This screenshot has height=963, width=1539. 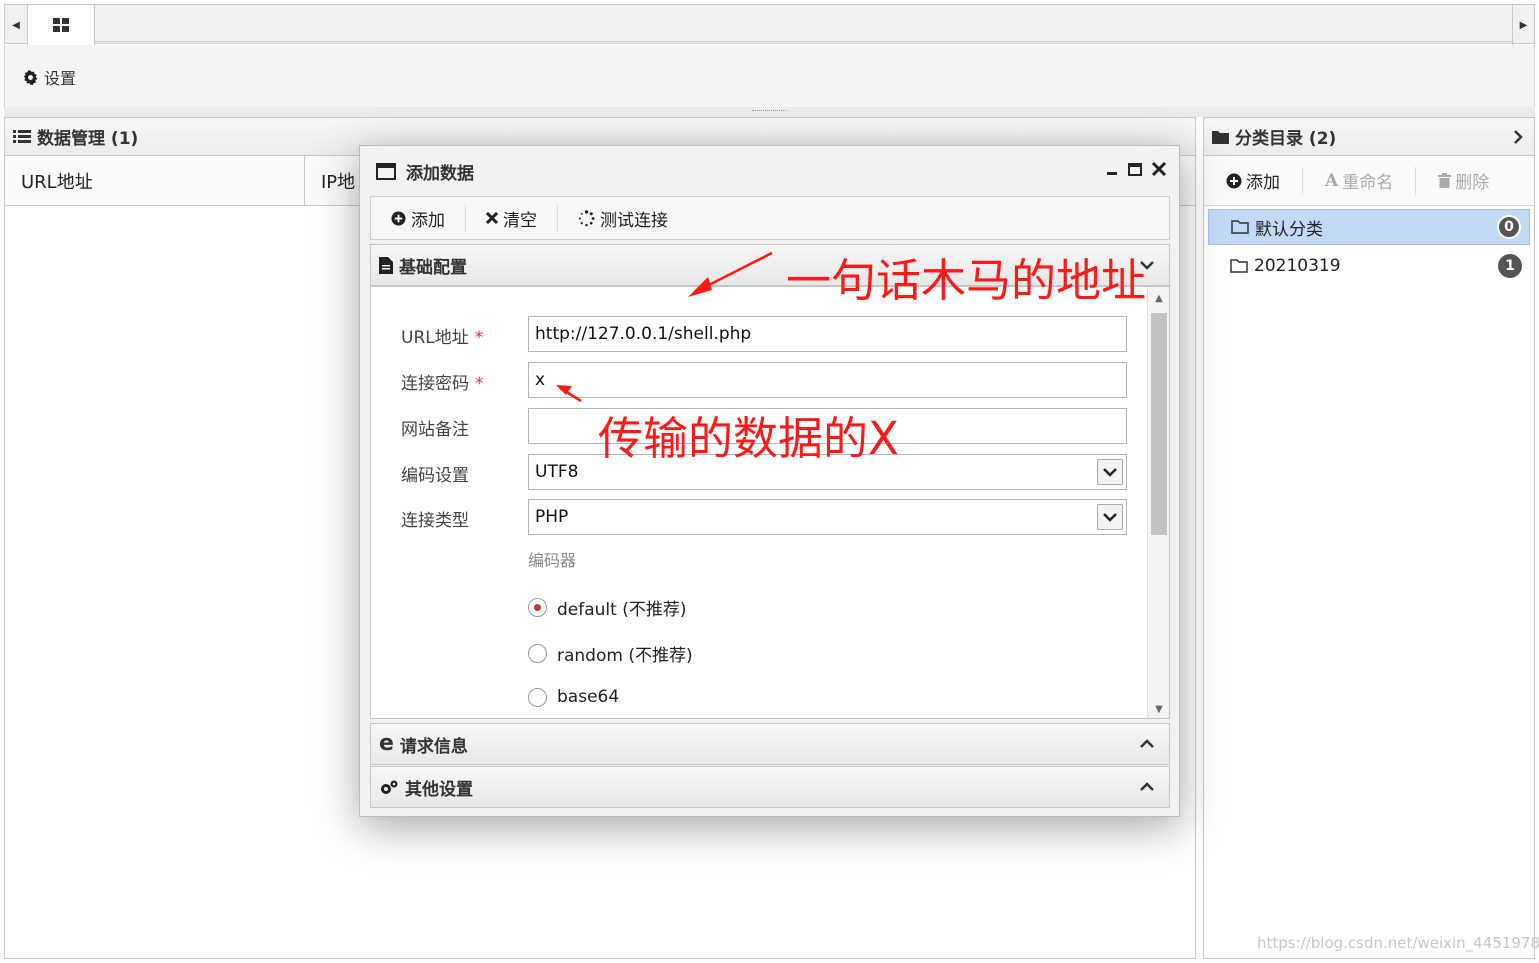 What do you see at coordinates (769, 171) in the screenshot?
I see `dialog-titlebar: 添加数据` at bounding box center [769, 171].